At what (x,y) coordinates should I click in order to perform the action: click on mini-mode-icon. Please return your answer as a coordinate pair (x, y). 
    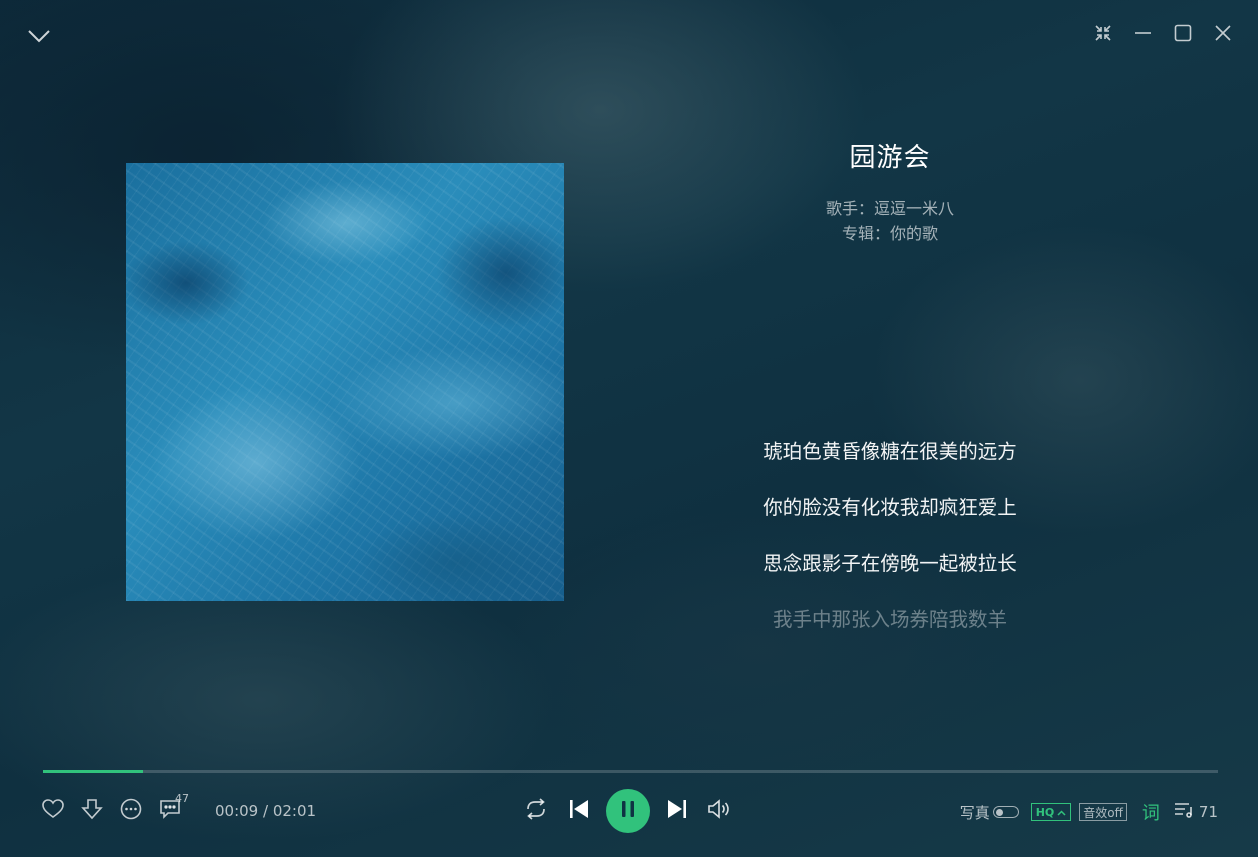
    Looking at the image, I should click on (1103, 35).